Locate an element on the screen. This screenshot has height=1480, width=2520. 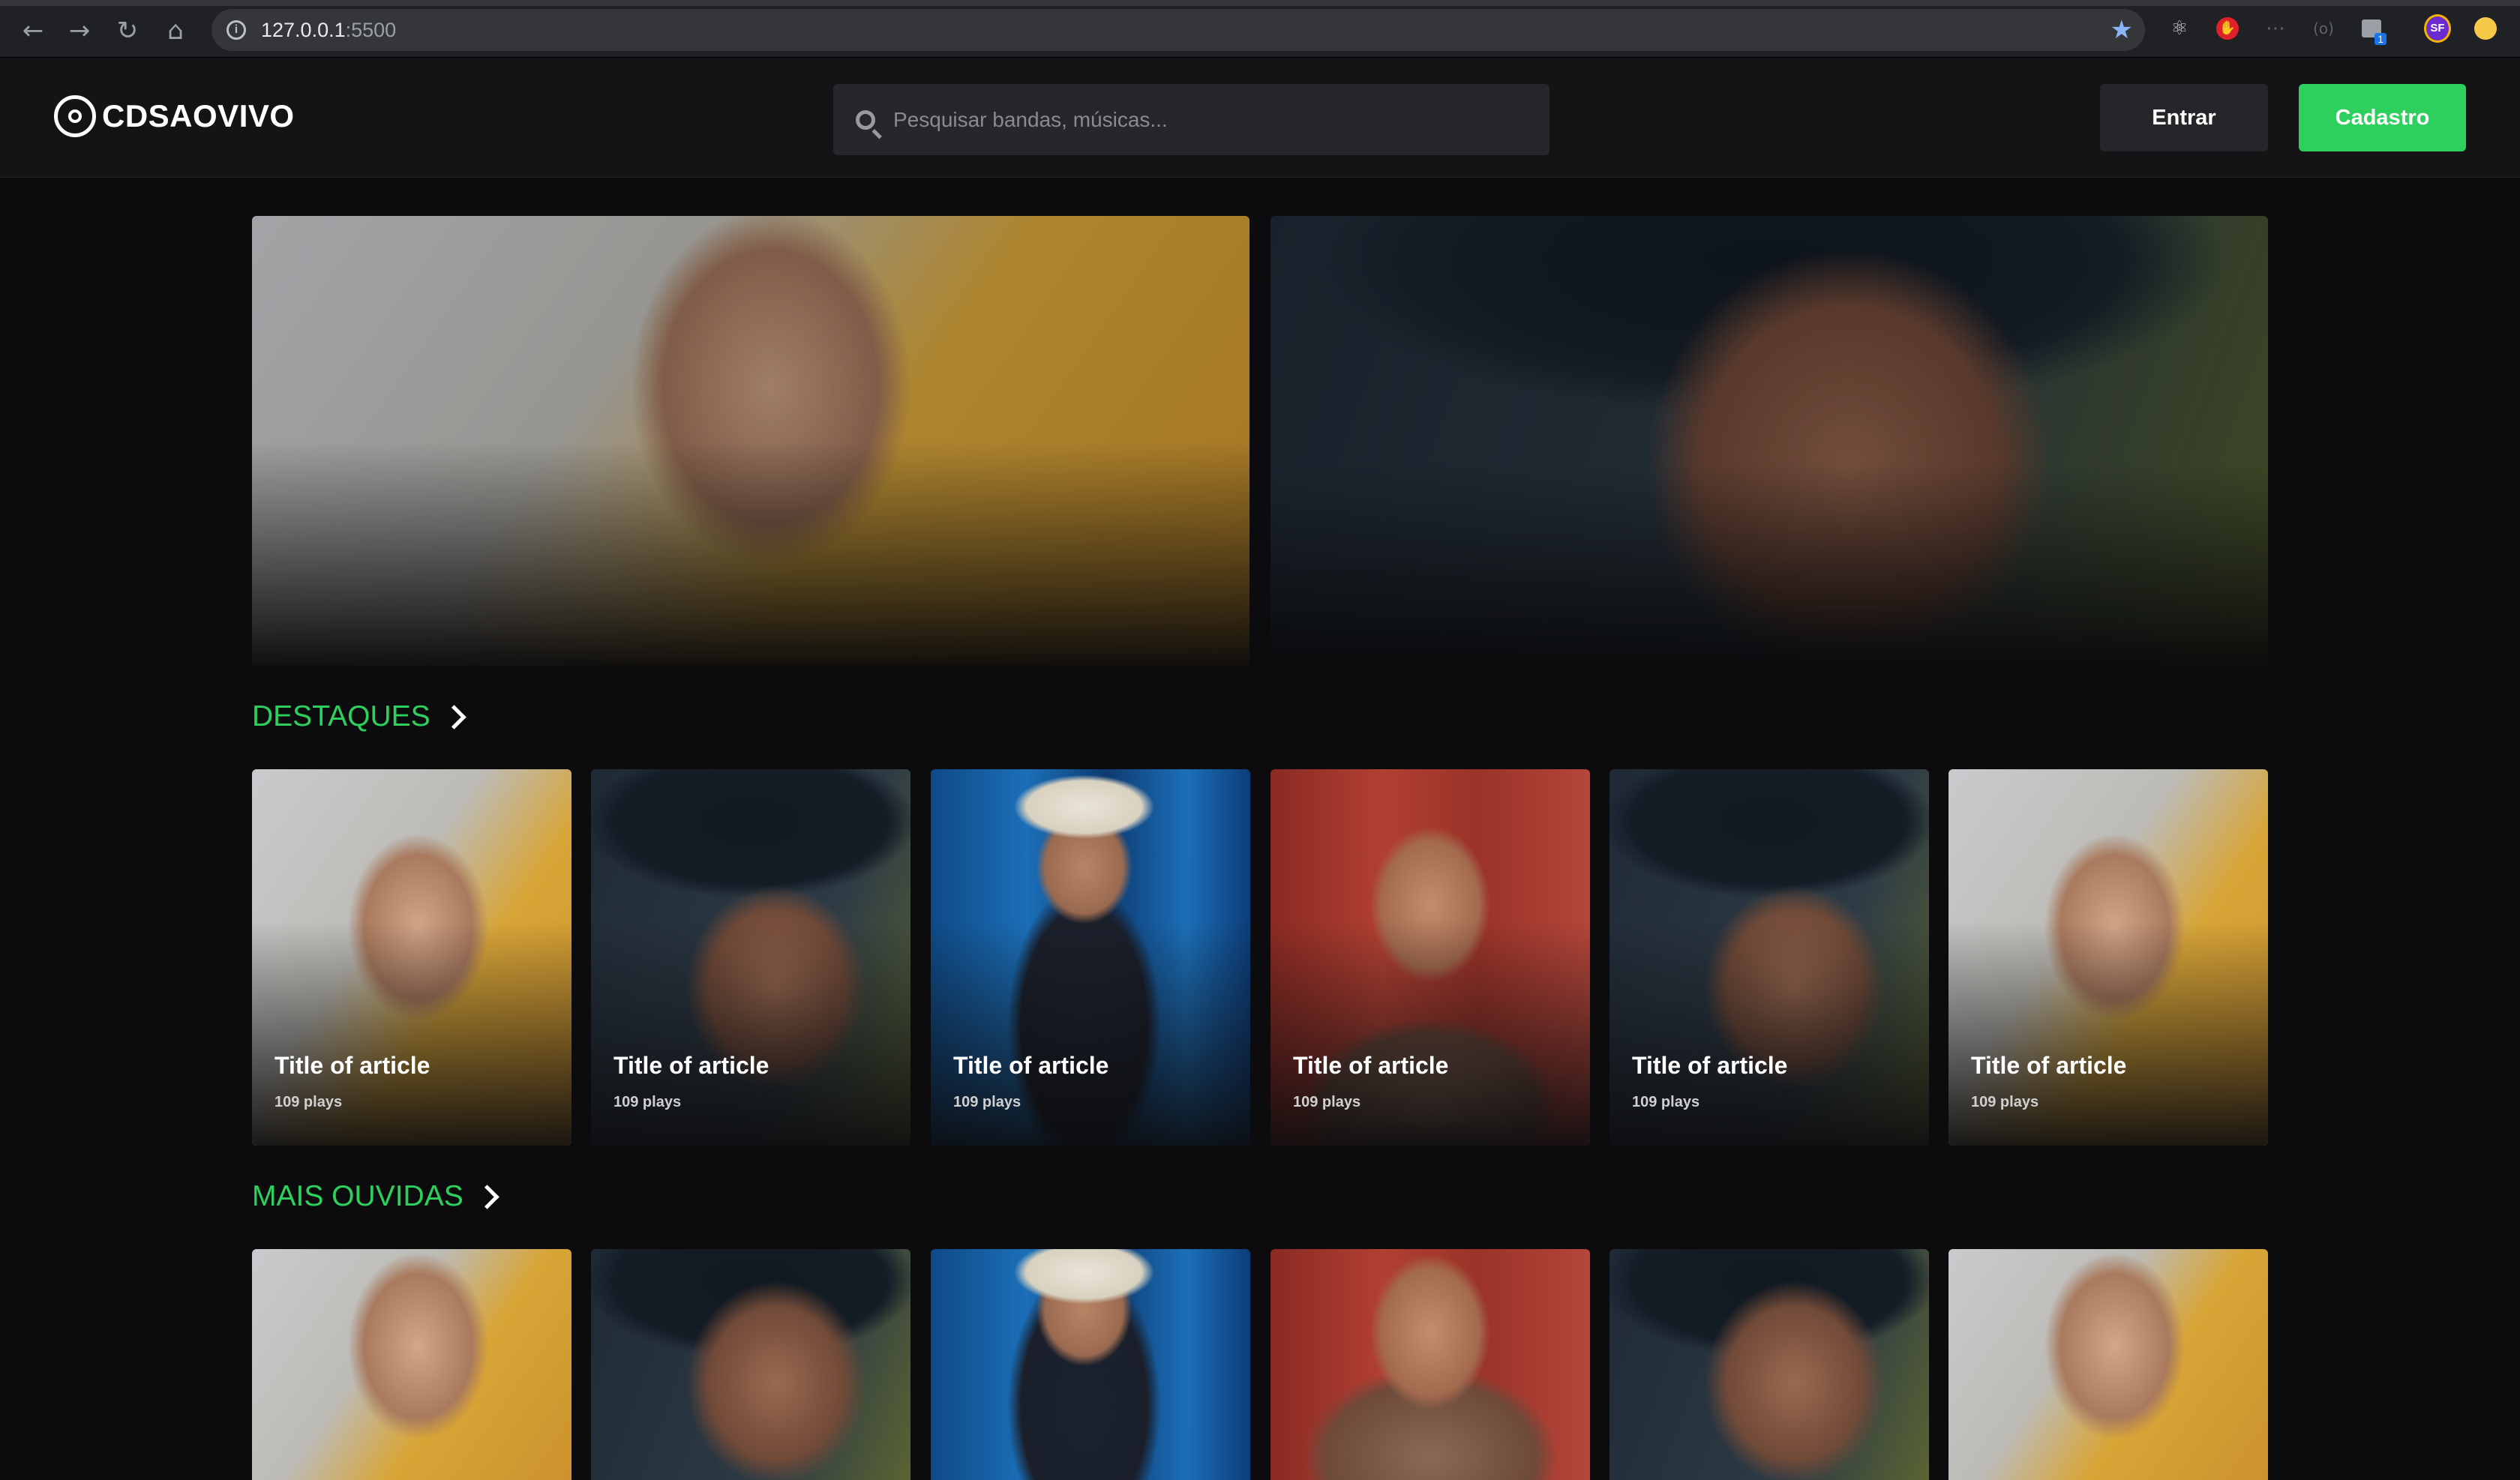
home-icon: ⌂ is located at coordinates (175, 30).